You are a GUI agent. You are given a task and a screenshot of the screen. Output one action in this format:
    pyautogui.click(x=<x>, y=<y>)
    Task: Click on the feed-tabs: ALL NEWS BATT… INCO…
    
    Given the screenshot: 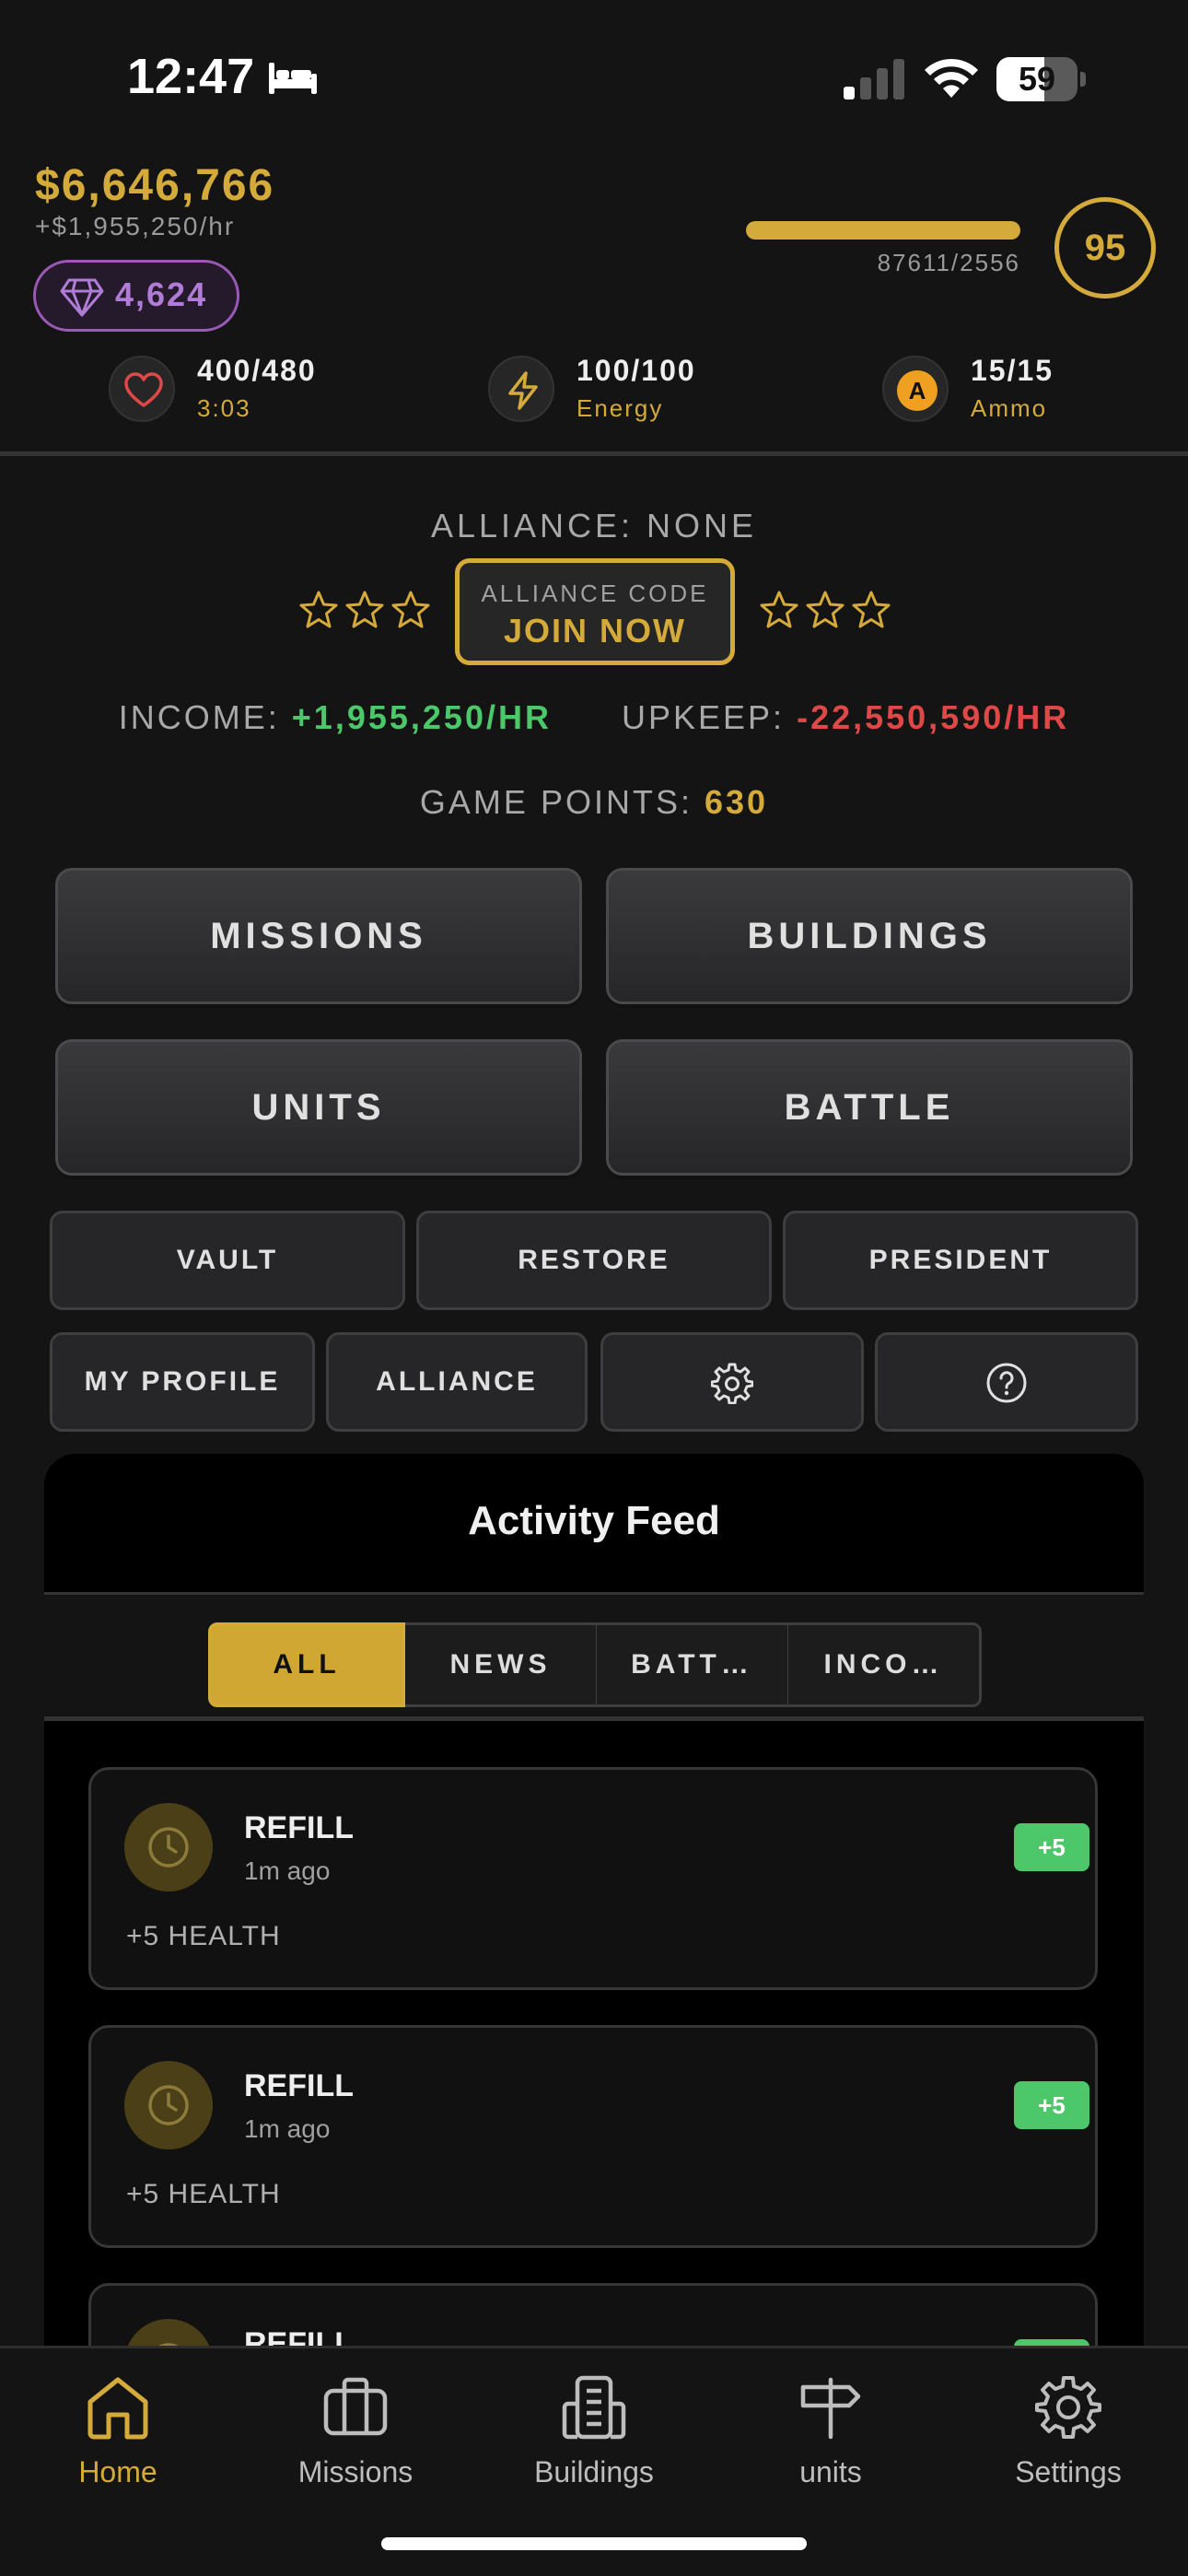 What is the action you would take?
    pyautogui.click(x=594, y=1656)
    